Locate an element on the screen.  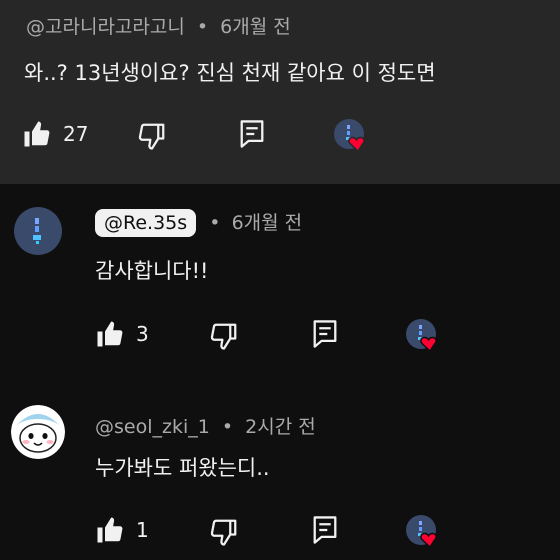
comment-1-text: 와..? 13년생이요? 진심 천재 같아요 이 정도면 is located at coordinates (230, 73).